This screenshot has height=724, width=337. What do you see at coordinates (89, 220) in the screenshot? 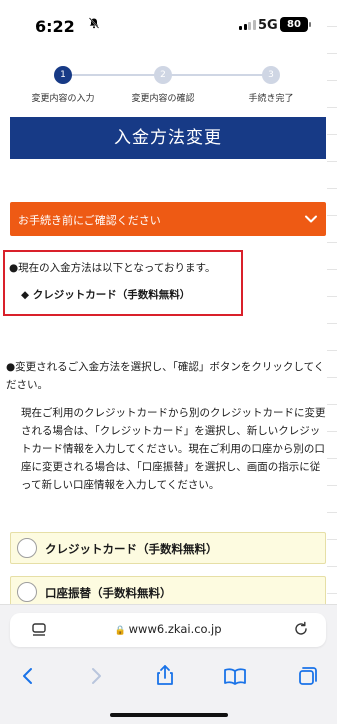
I see `accordion-label: お手続き前にご確認ください` at bounding box center [89, 220].